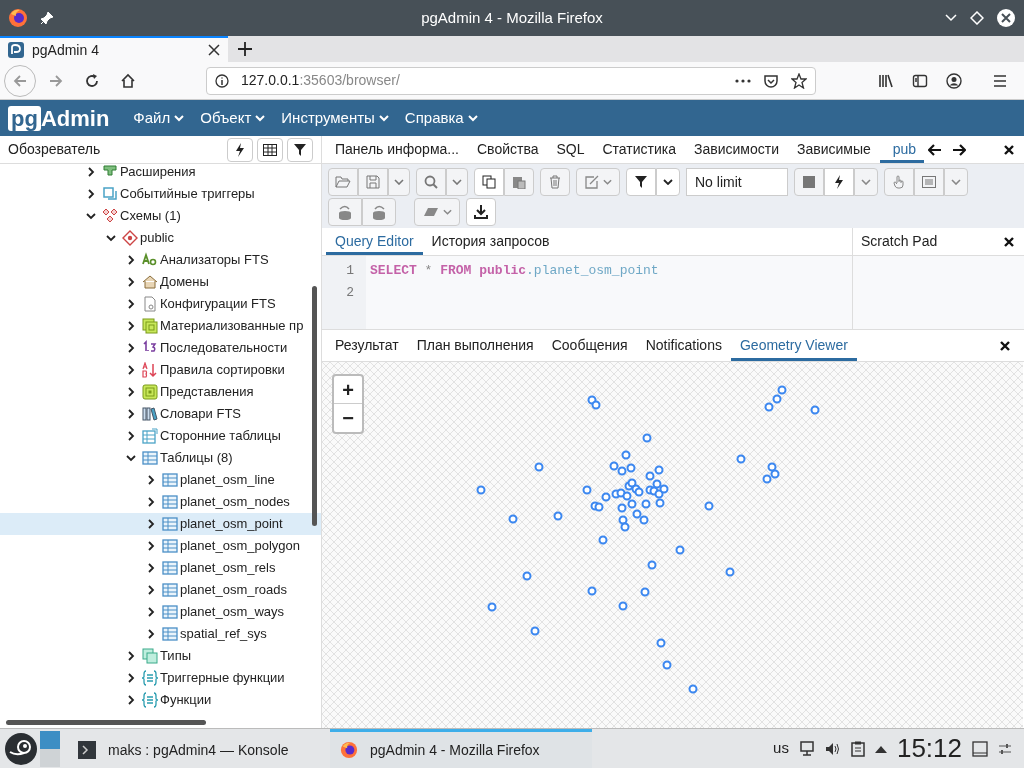 This screenshot has width=1024, height=768. Describe the element at coordinates (160, 612) in the screenshot. I see `tree-item: planet_osm_ways` at that location.